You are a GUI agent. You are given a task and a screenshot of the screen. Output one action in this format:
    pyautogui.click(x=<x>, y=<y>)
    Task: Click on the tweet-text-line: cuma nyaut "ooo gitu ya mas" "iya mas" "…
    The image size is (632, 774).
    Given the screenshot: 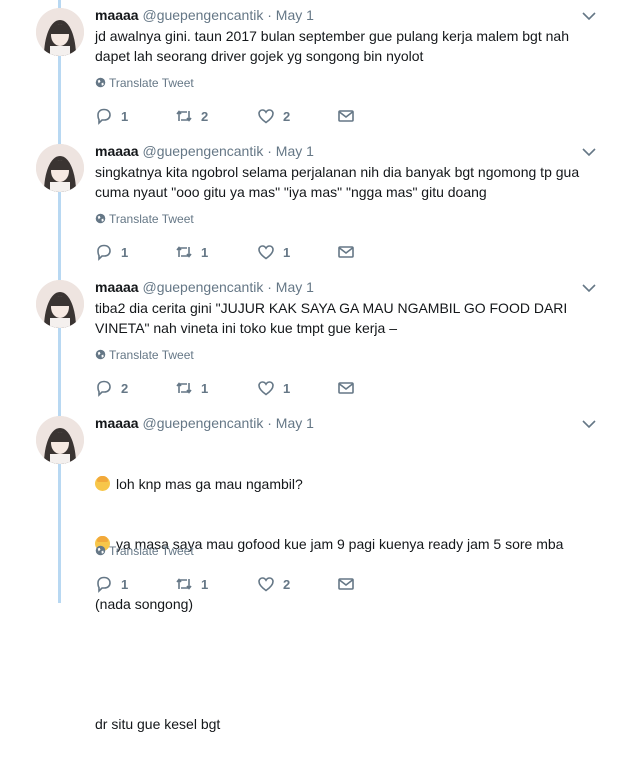 What is the action you would take?
    pyautogui.click(x=291, y=192)
    